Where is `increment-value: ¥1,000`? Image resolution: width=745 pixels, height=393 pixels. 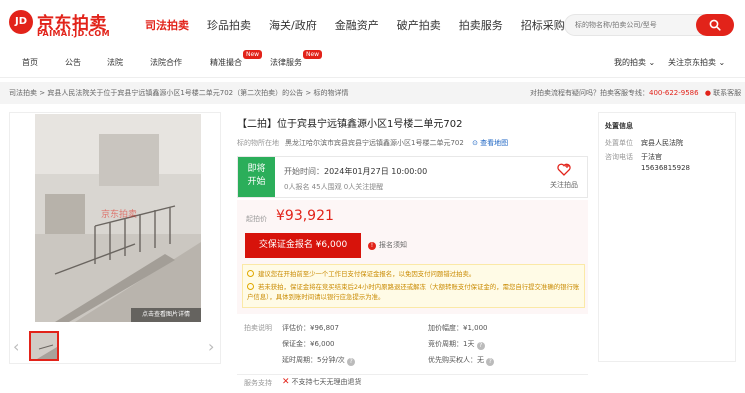 increment-value: ¥1,000 is located at coordinates (475, 328).